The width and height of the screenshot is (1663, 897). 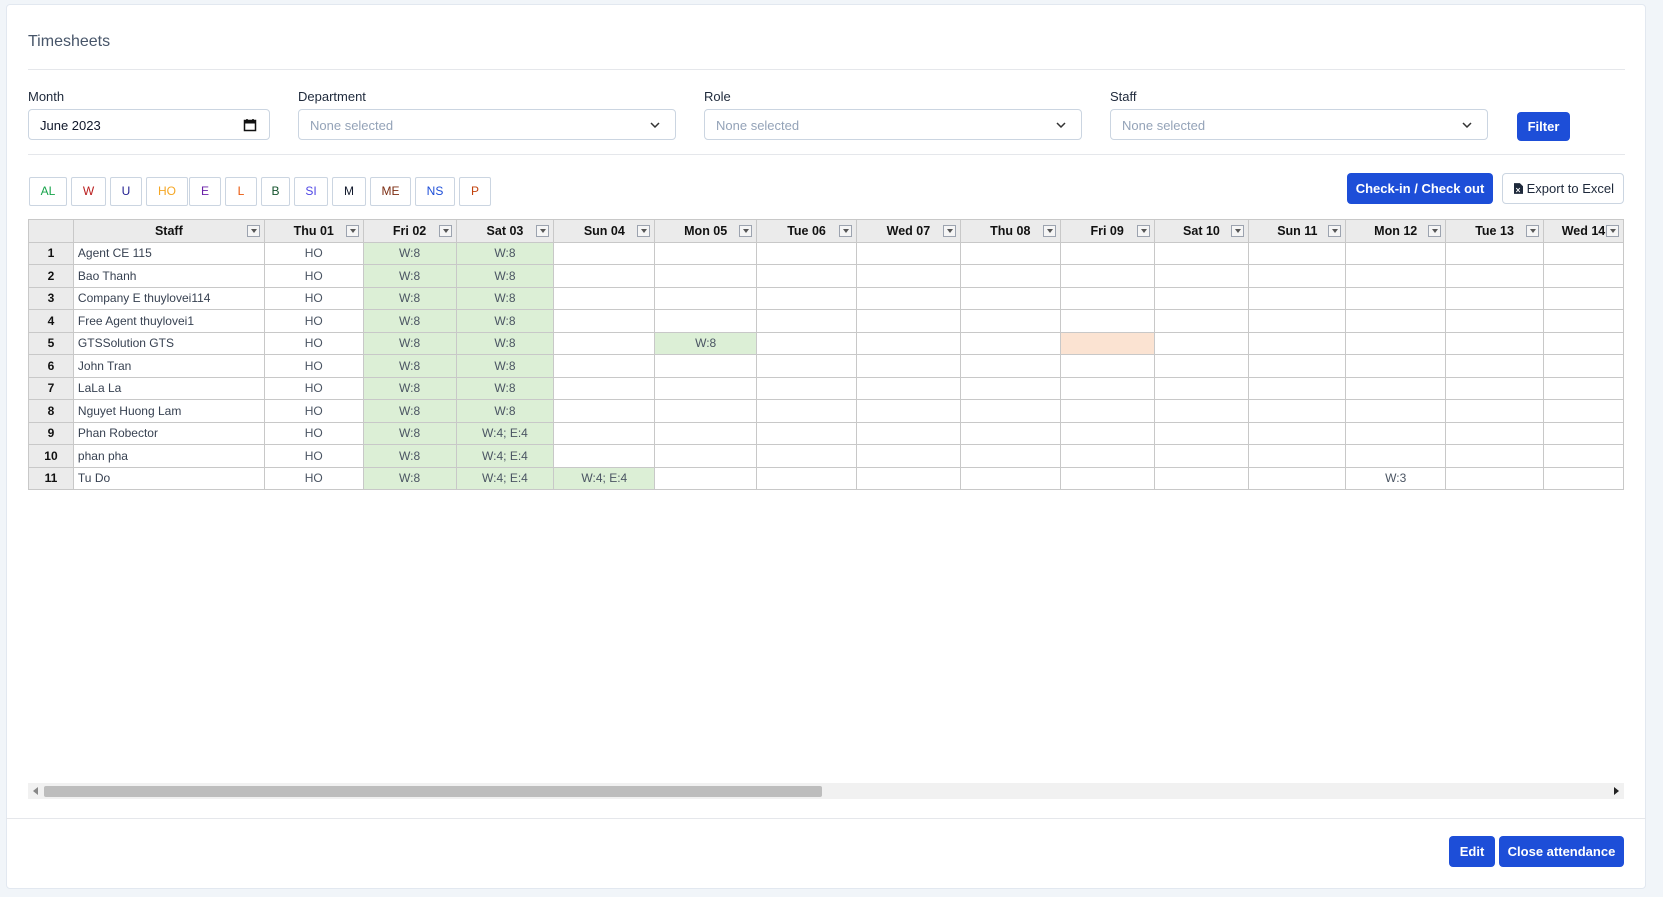 What do you see at coordinates (311, 191) in the screenshot?
I see `legend-button-si: SI` at bounding box center [311, 191].